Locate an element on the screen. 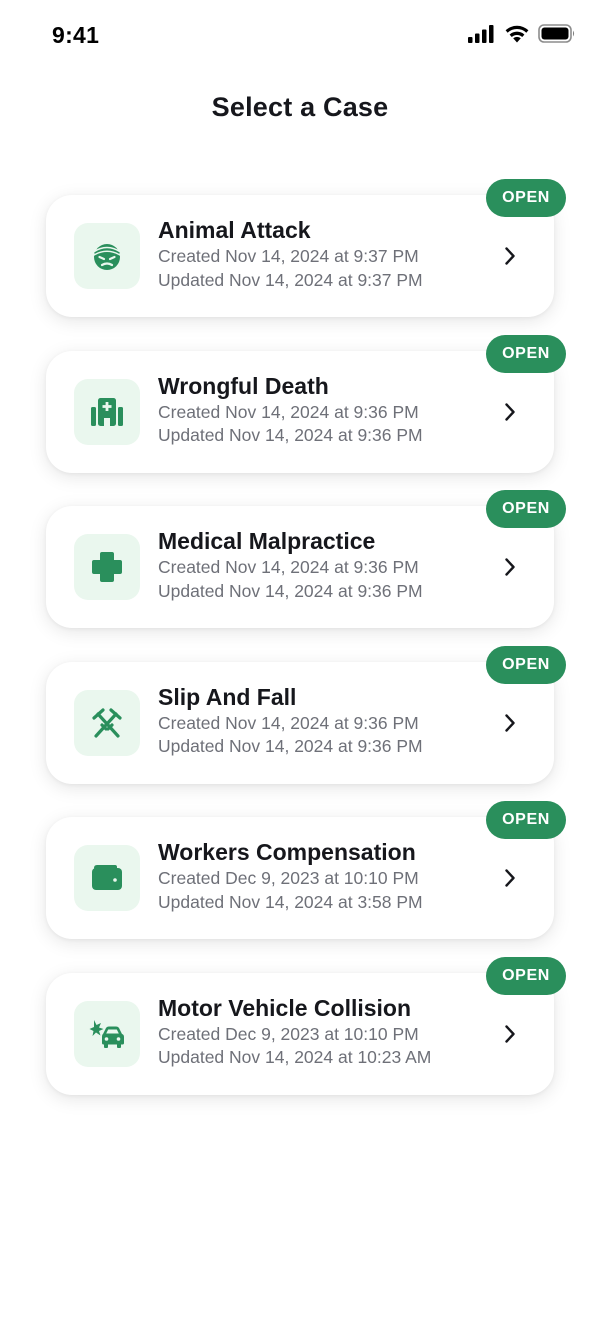 The width and height of the screenshot is (600, 1328). wallet-icon is located at coordinates (107, 878).